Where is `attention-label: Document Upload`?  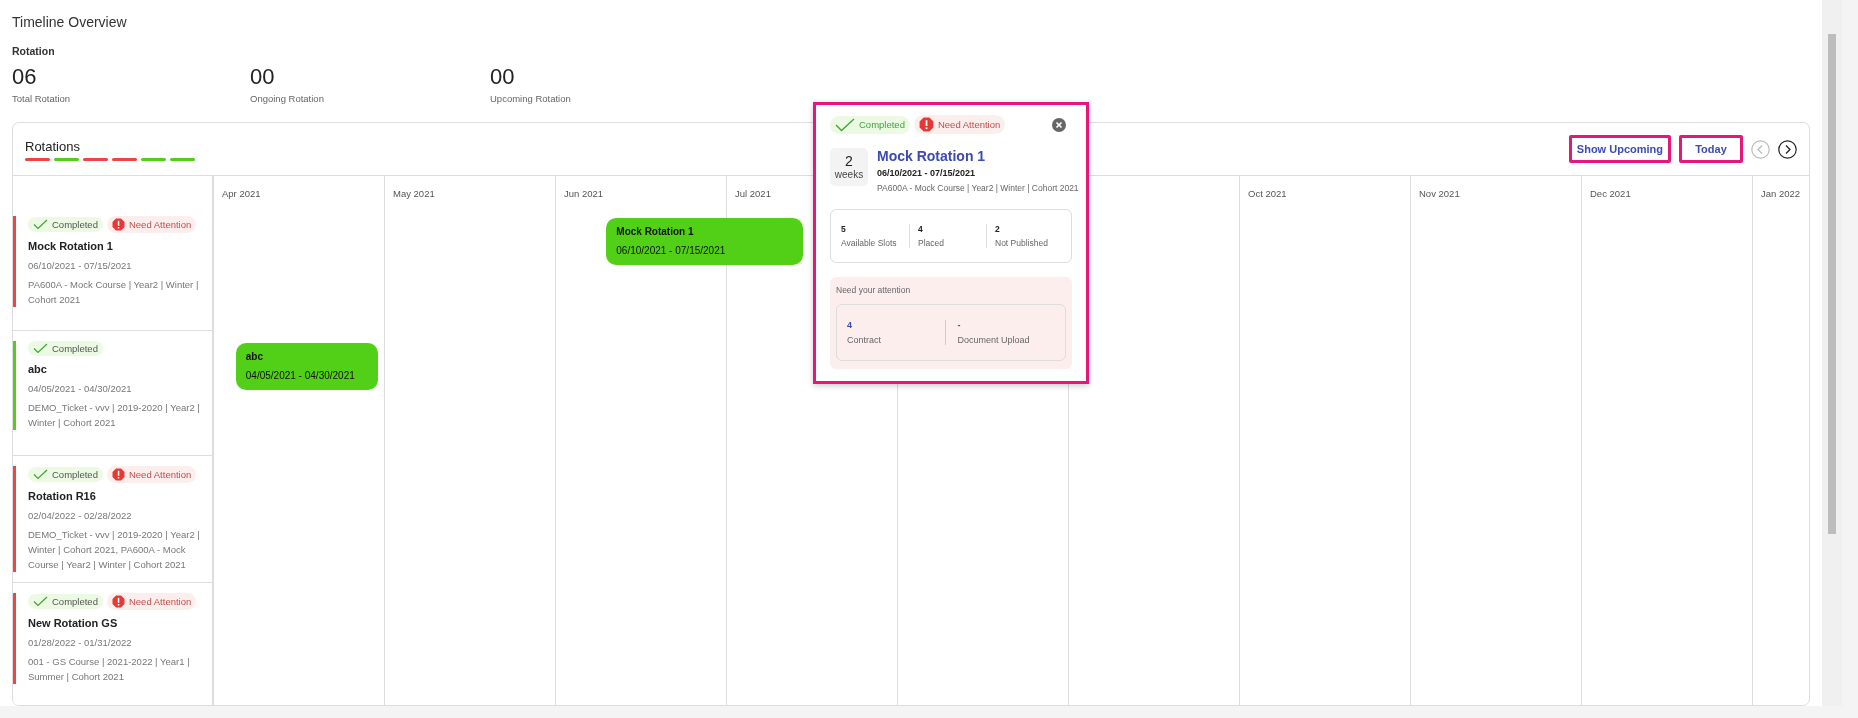
attention-label: Document Upload is located at coordinates (994, 340).